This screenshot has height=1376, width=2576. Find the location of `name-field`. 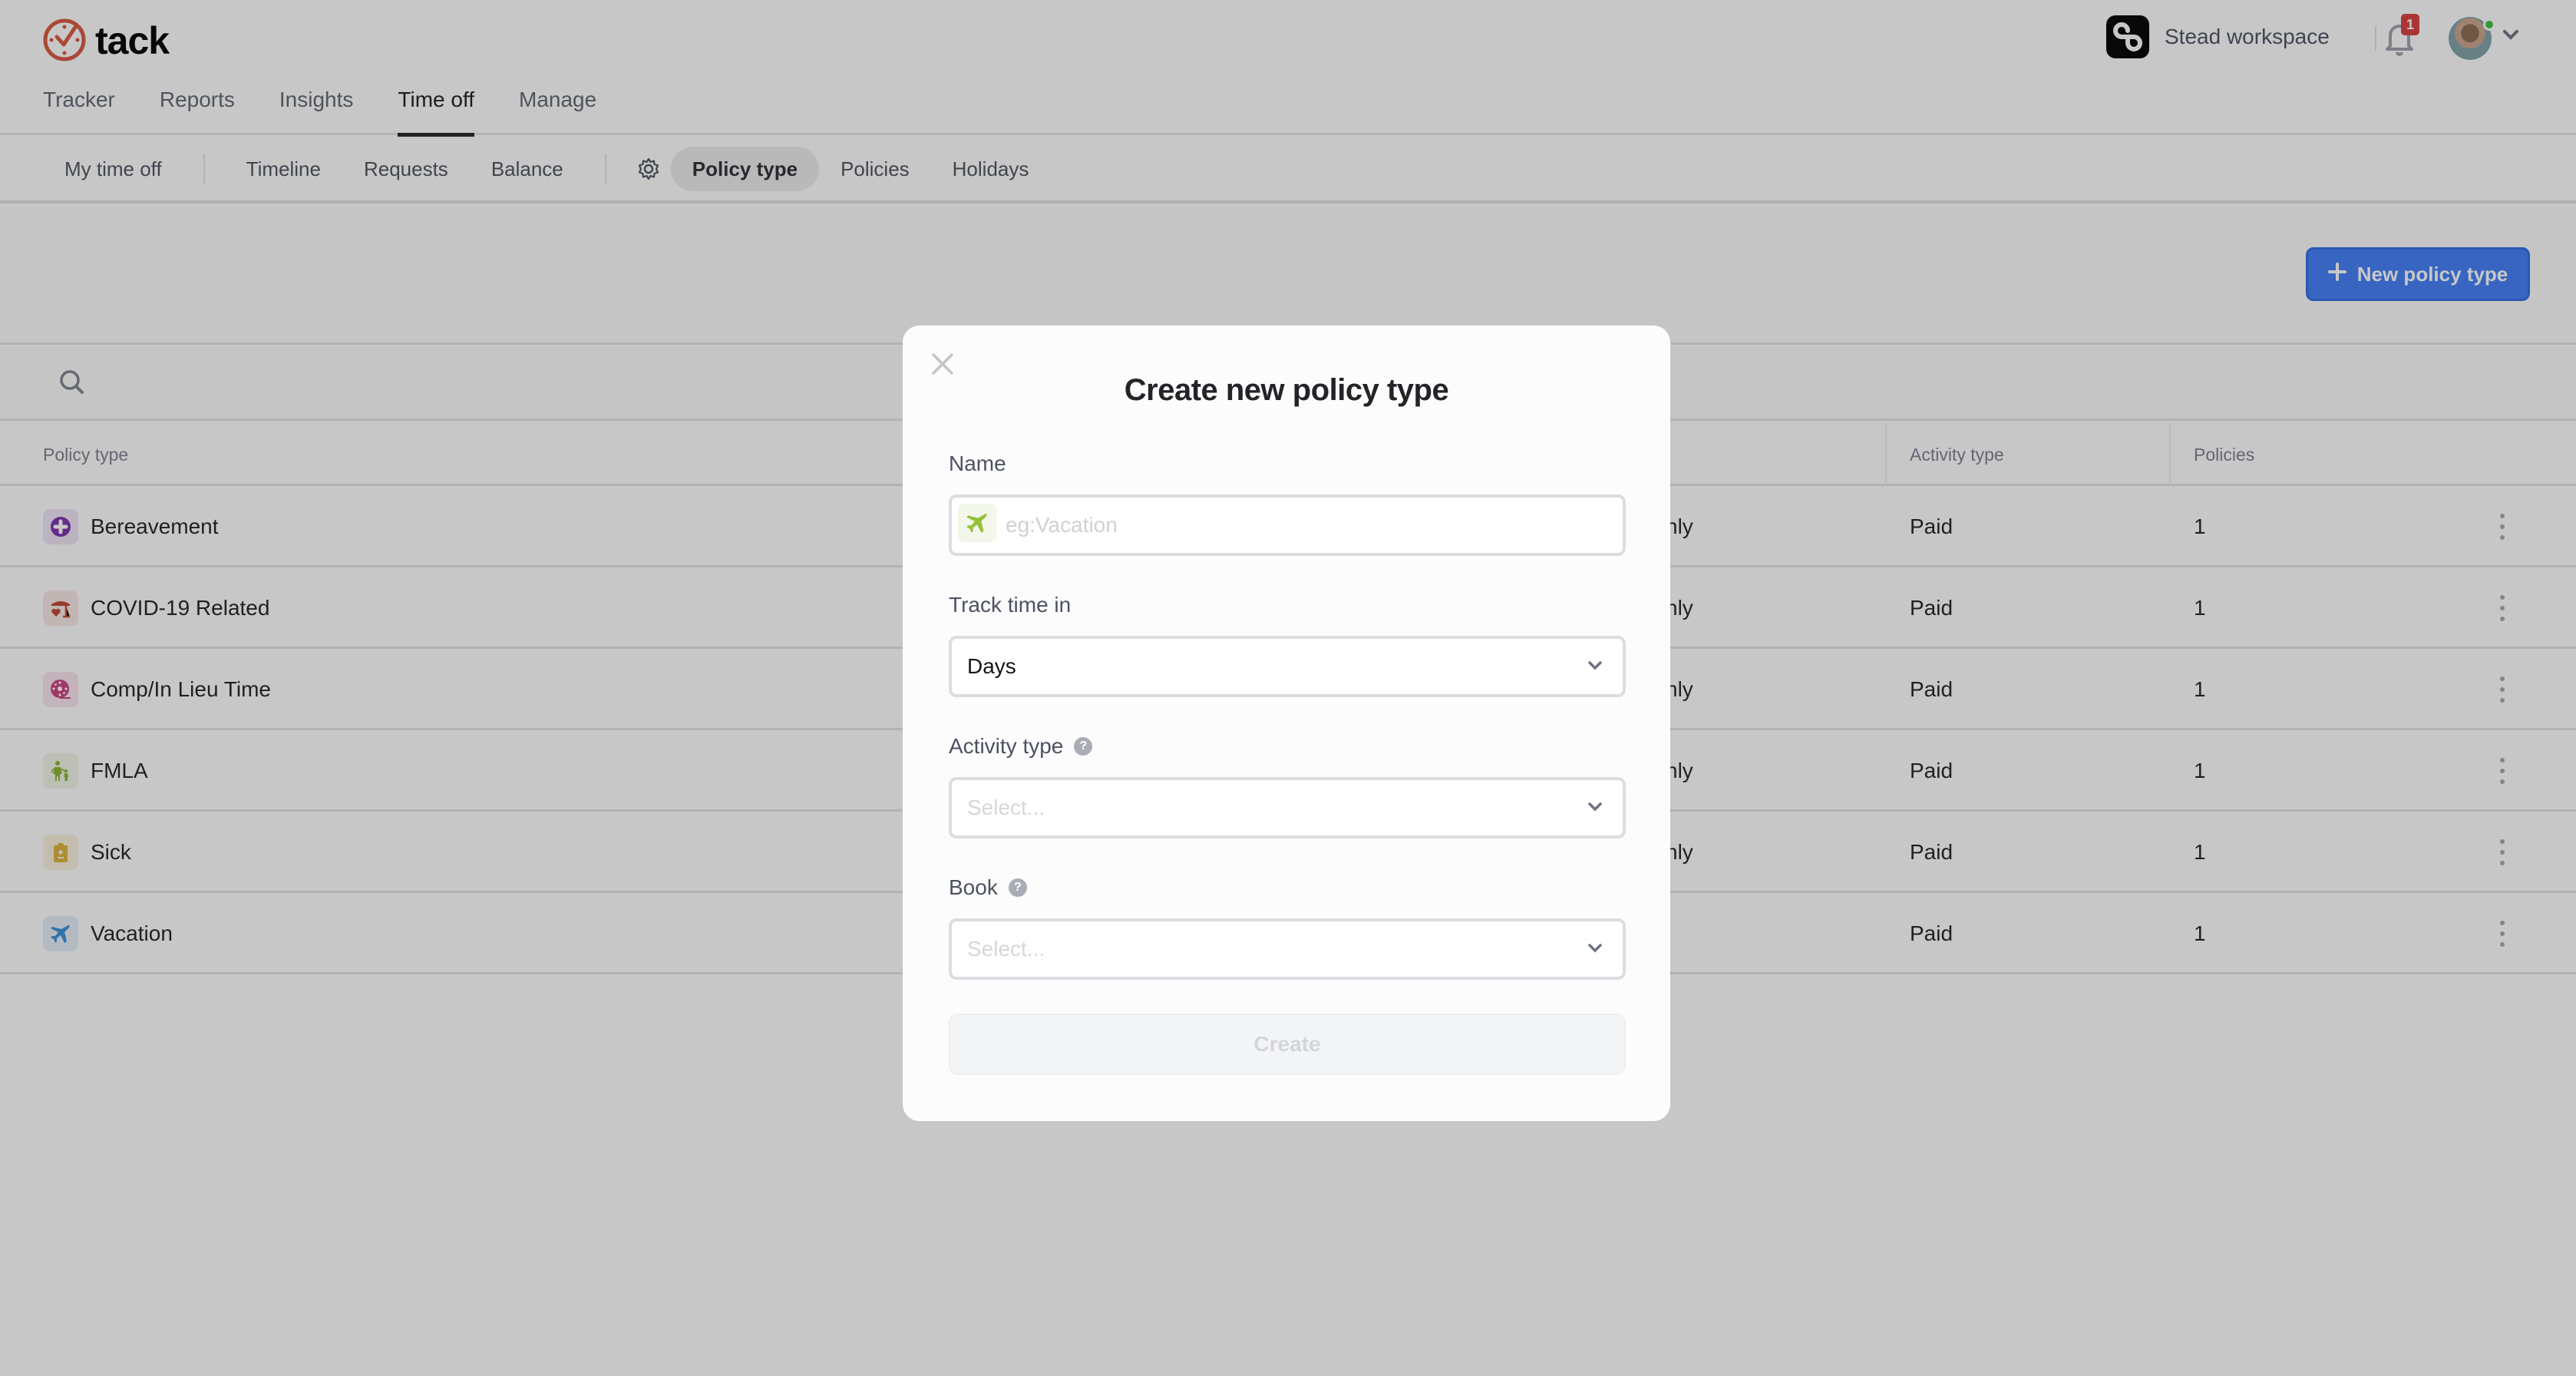

name-field is located at coordinates (1287, 525).